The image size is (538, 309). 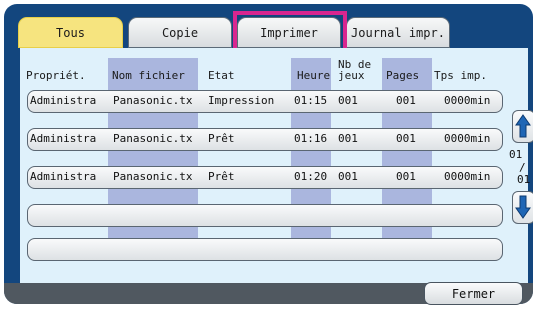 I want to click on tab-copy-label: Copie, so click(x=180, y=32).